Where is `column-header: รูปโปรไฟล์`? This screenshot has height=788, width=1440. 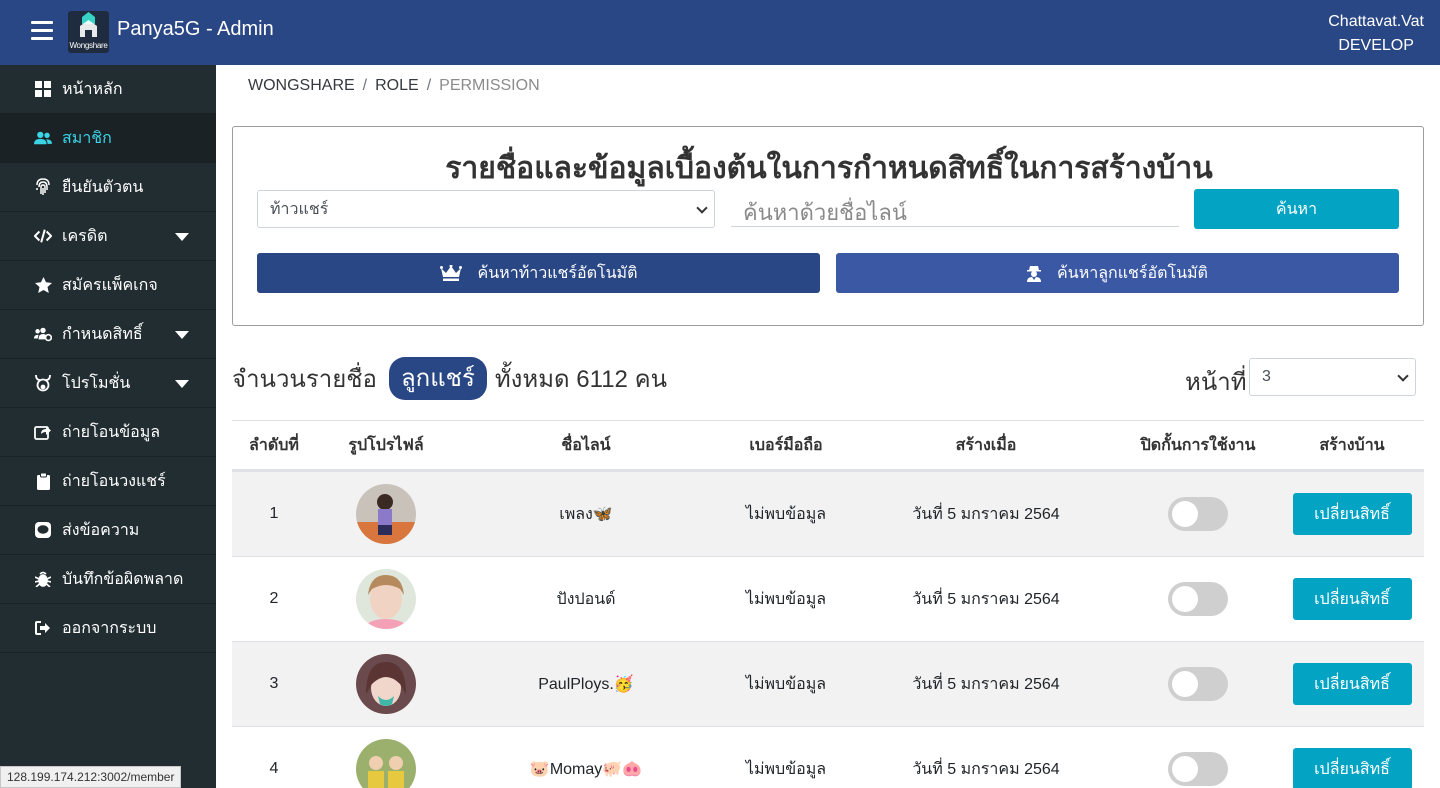
column-header: รูปโปรไฟล์ is located at coordinates (386, 445).